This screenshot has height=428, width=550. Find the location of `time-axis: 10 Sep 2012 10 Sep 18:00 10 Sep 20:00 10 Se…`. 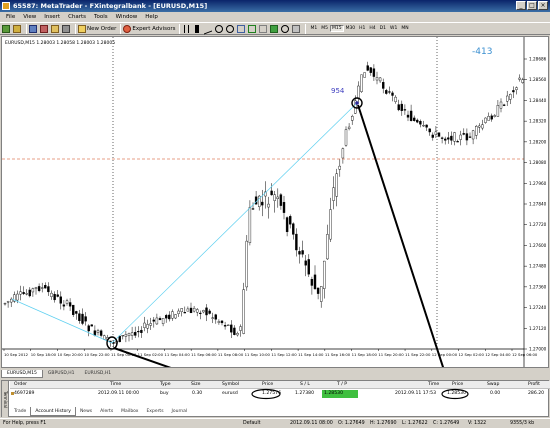

time-axis: 10 Sep 2012 10 Sep 18:00 10 Sep 20:00 10 Se… is located at coordinates (270, 353).